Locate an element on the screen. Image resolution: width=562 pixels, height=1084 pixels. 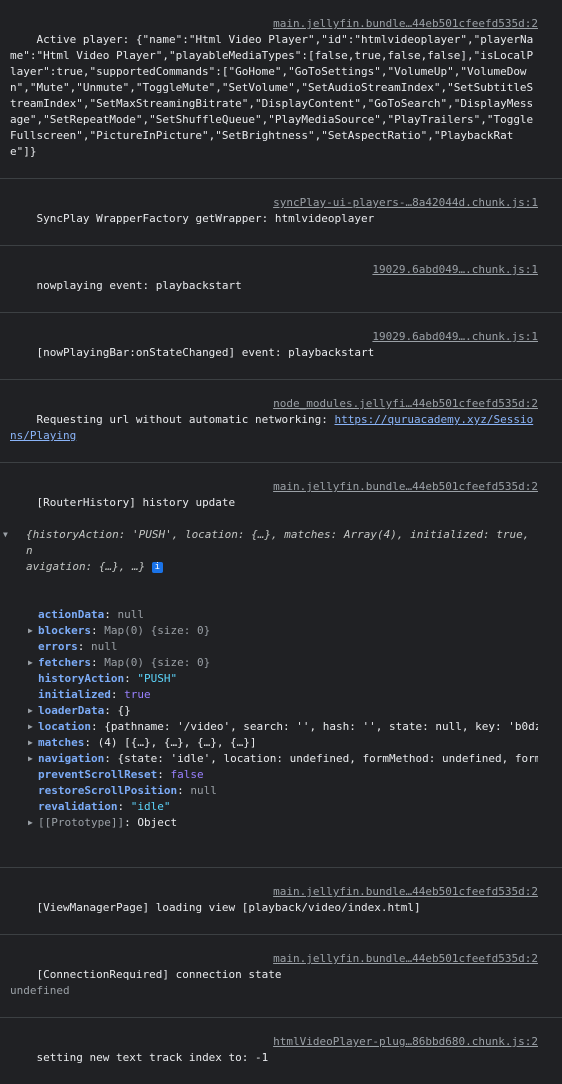
tree-row: ▶initialized: true is located at coordinates (274, 695).